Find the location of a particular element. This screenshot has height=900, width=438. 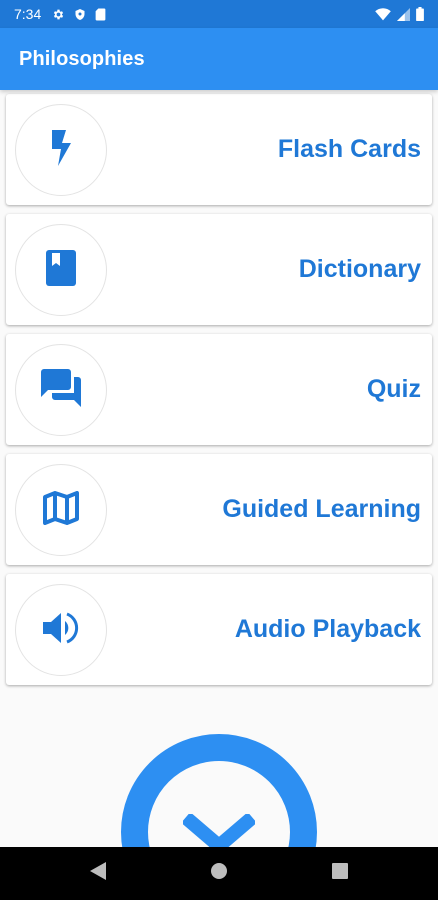

app-bar: Philosophies is located at coordinates (219, 59).